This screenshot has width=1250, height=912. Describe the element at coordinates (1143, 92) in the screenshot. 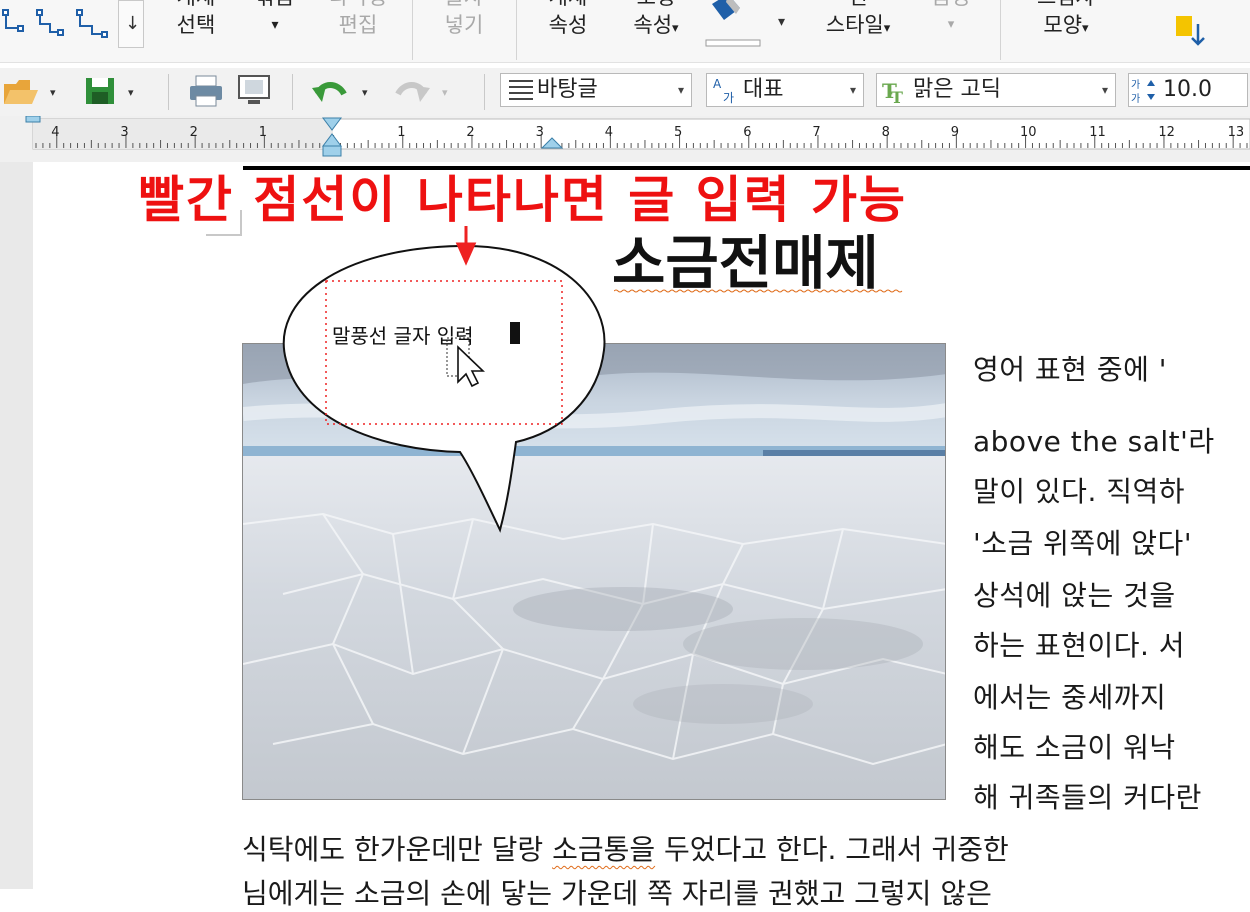

I see `font-size-stepper-icon: 가 가` at that location.